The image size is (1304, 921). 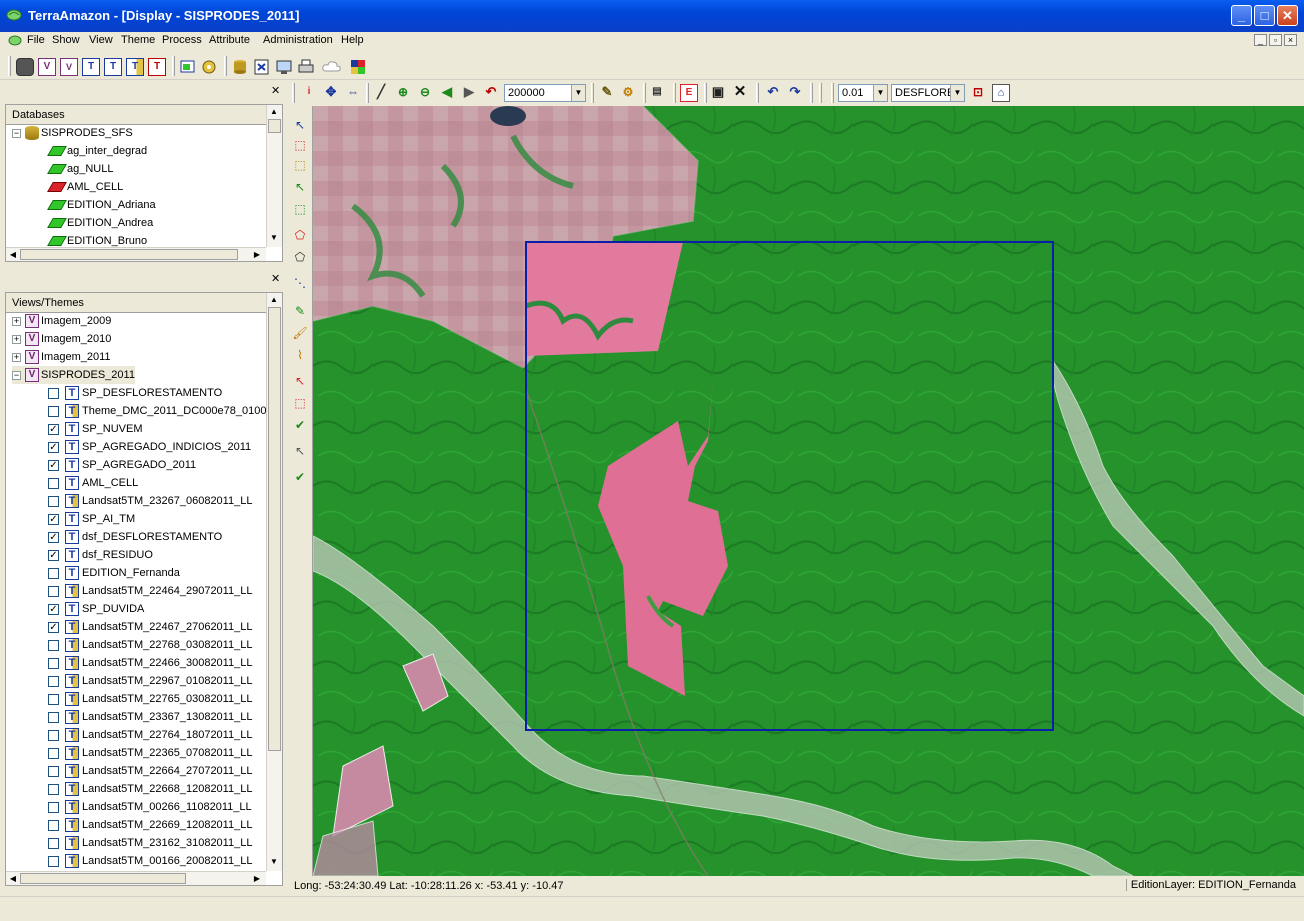 What do you see at coordinates (978, 93) in the screenshot?
I see `vertex-icon: ⊡` at bounding box center [978, 93].